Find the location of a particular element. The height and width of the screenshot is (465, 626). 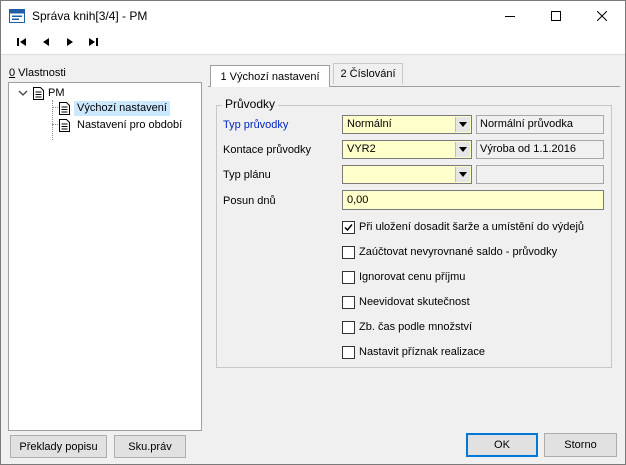

typ-pruvodky-label: Typ průvodky is located at coordinates (255, 125).